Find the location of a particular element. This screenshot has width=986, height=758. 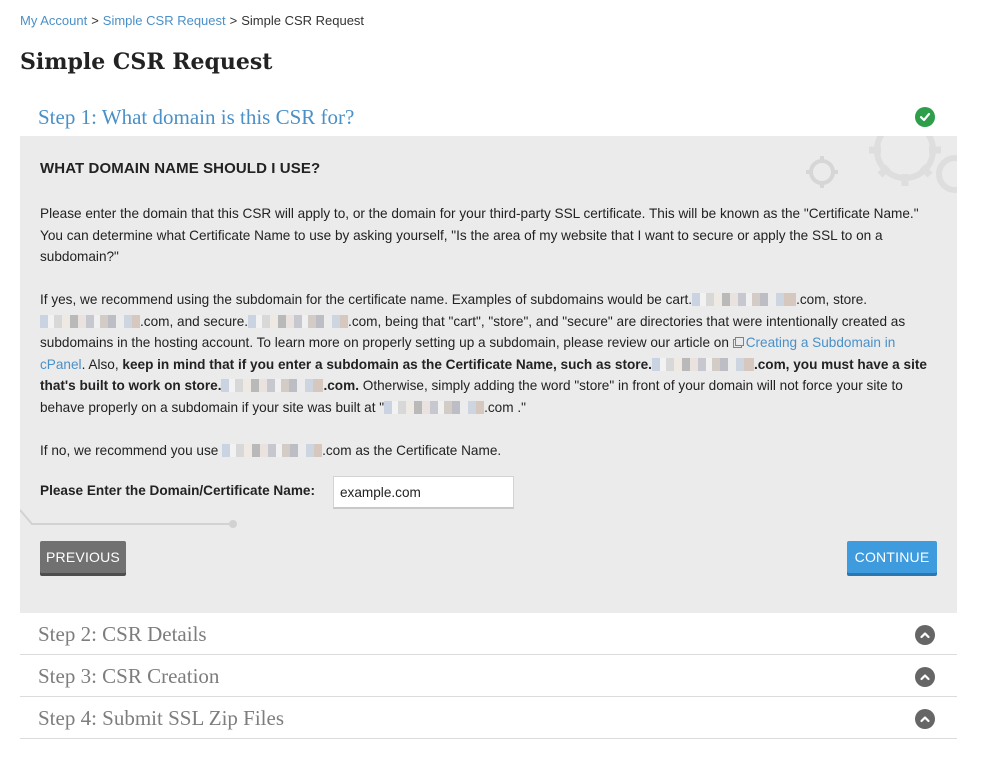

gears-decoration-icon is located at coordinates (881, 164).